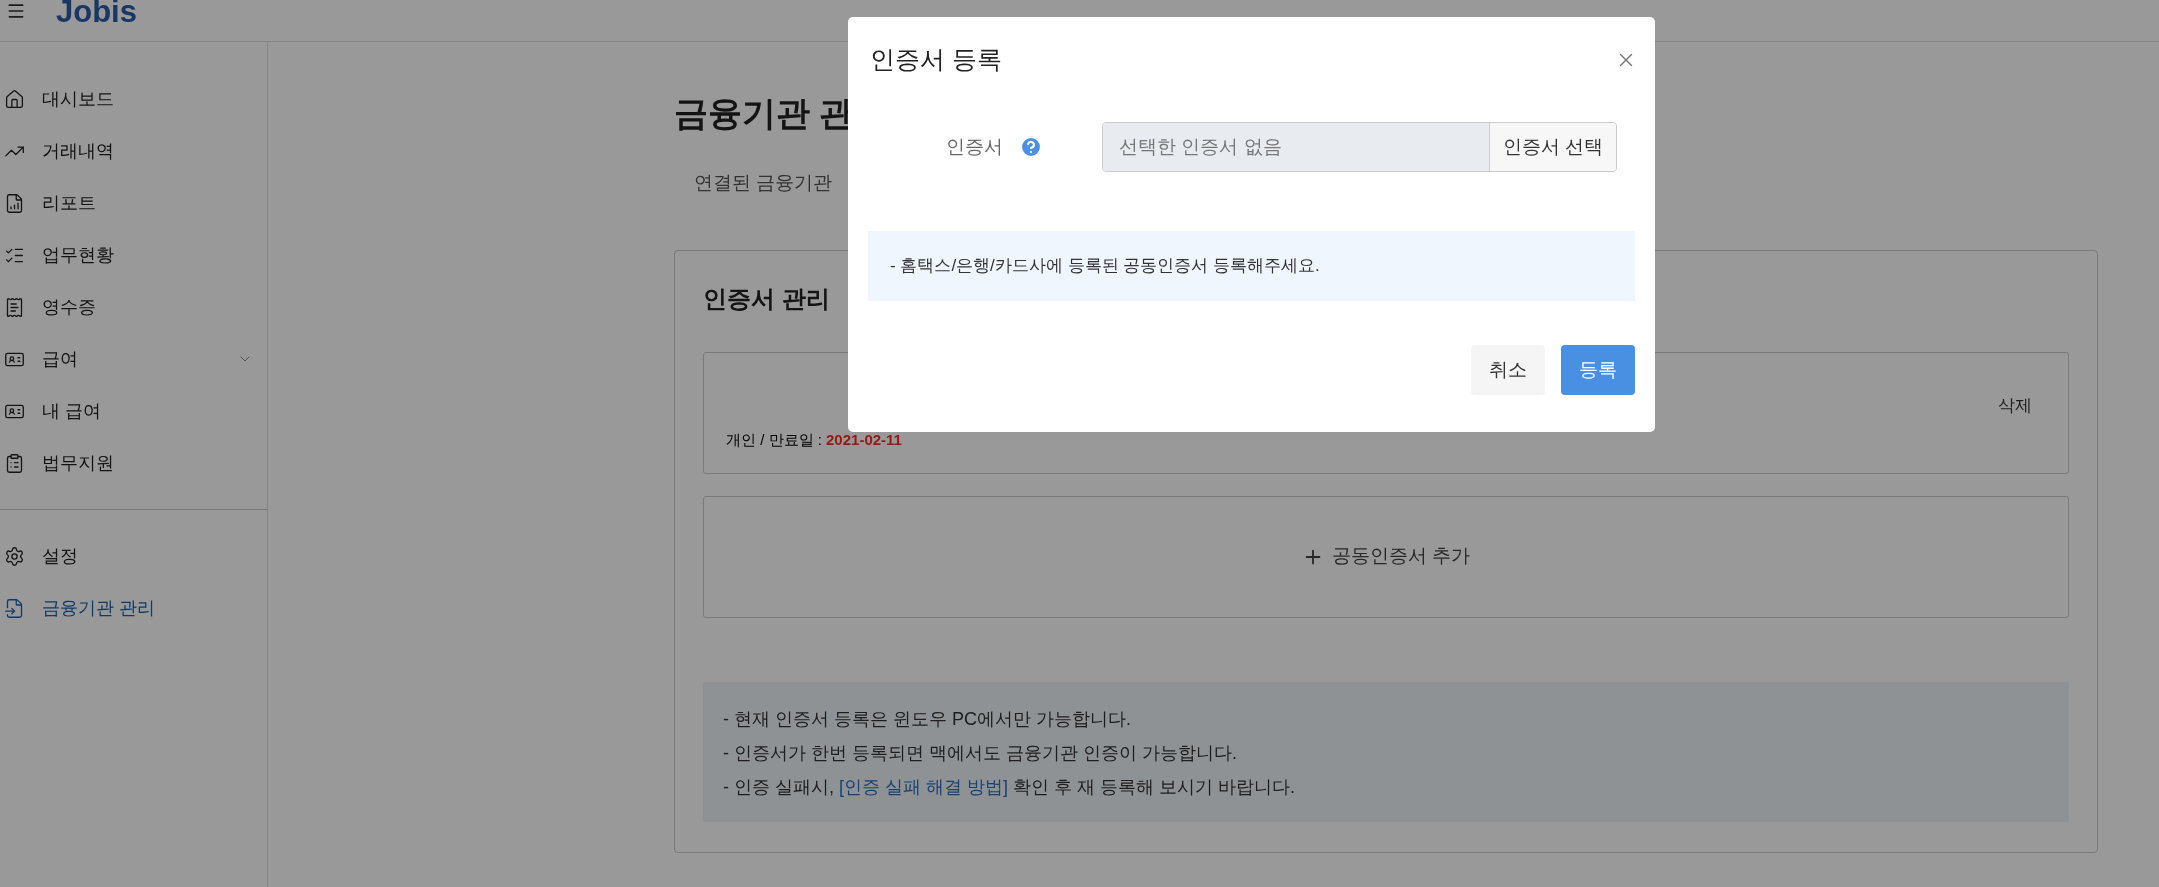 This screenshot has width=2159, height=887. What do you see at coordinates (14, 608) in the screenshot?
I see `file-import-icon` at bounding box center [14, 608].